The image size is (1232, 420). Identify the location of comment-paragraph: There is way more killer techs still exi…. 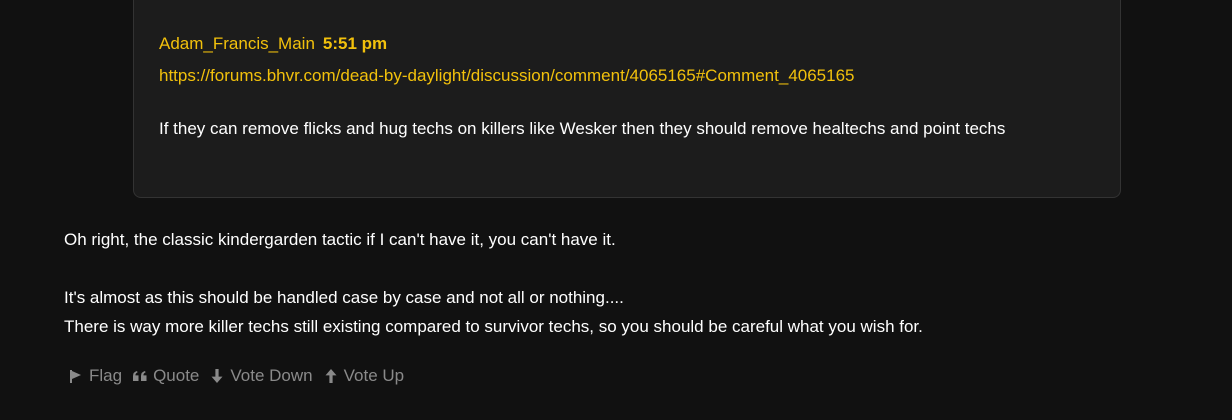
(493, 326).